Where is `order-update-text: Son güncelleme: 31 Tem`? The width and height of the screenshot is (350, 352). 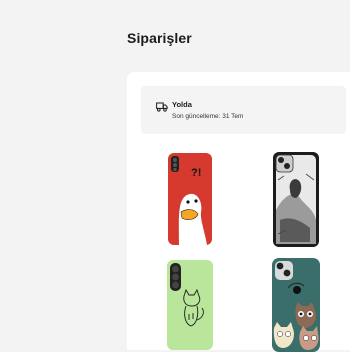
order-update-text: Son güncelleme: 31 Tem is located at coordinates (208, 116).